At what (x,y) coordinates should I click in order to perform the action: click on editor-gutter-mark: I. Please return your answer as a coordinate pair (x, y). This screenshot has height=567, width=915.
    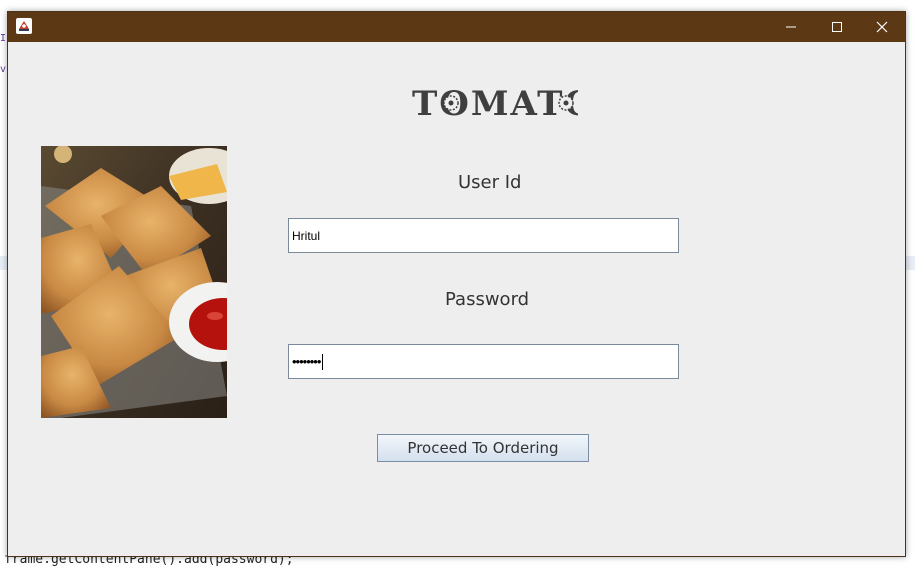
    Looking at the image, I should click on (3, 38).